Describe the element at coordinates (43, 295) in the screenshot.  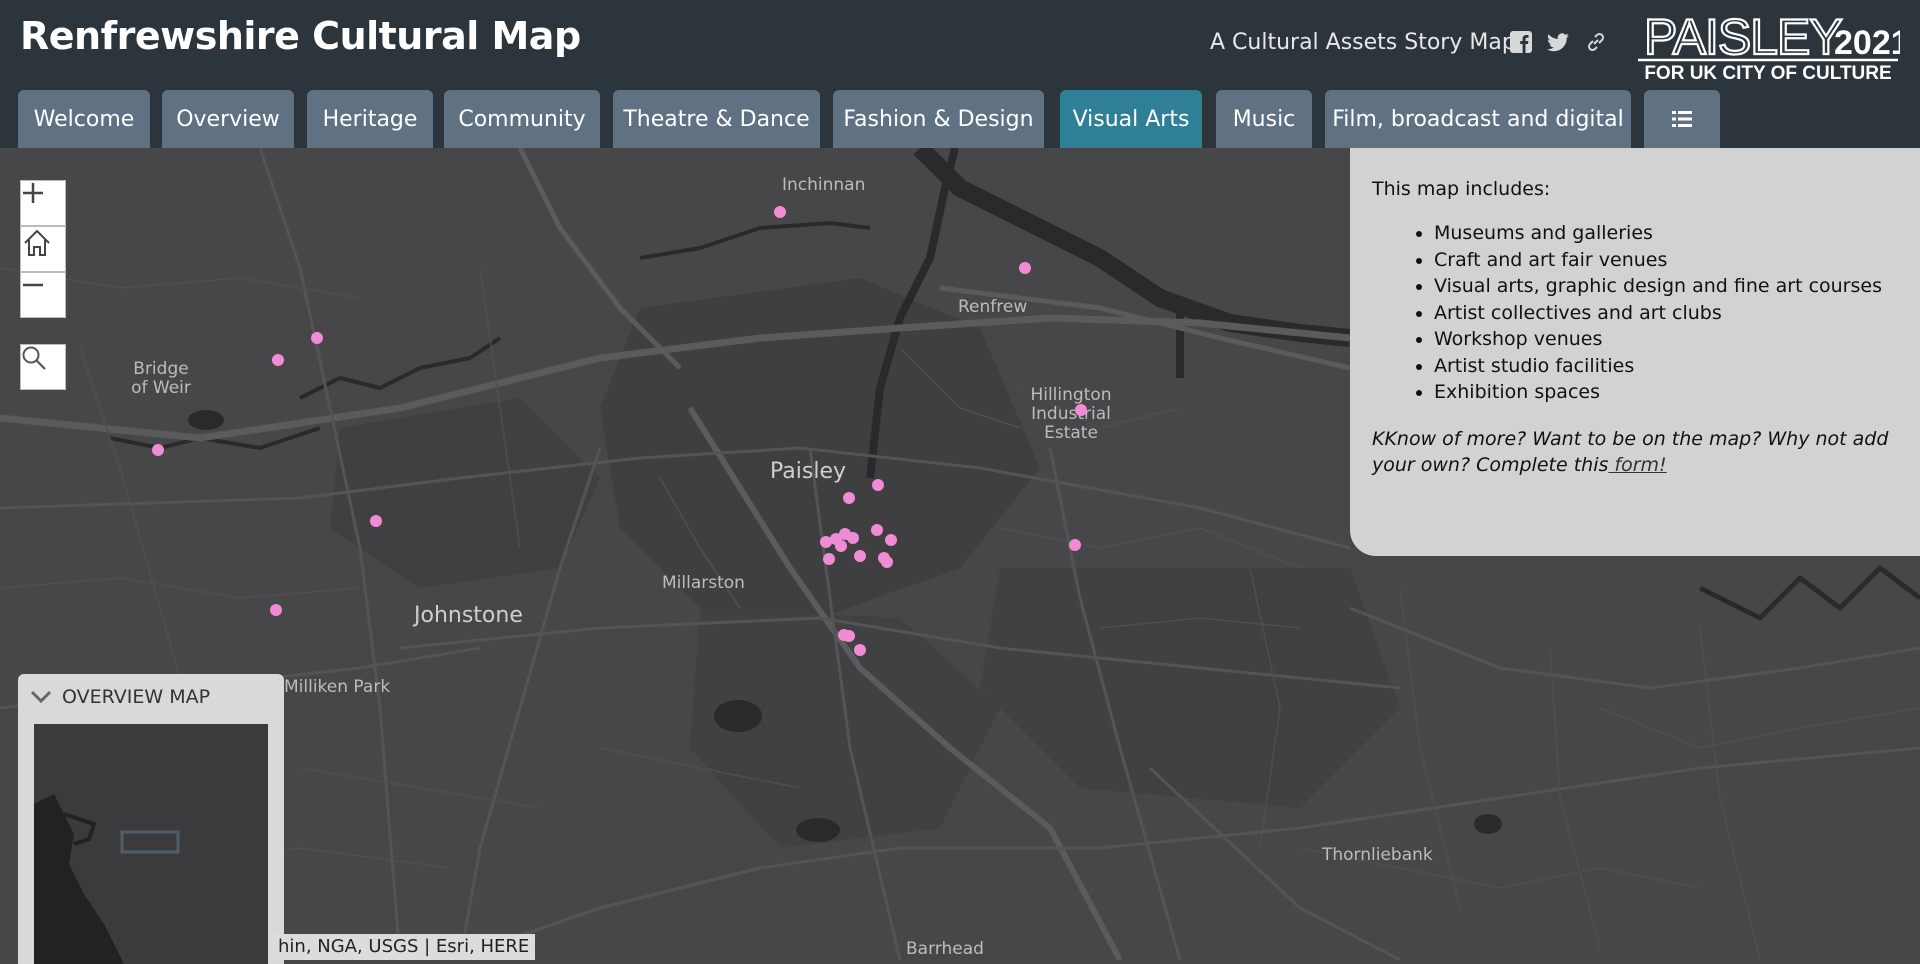
I see `zoom-out-button` at that location.